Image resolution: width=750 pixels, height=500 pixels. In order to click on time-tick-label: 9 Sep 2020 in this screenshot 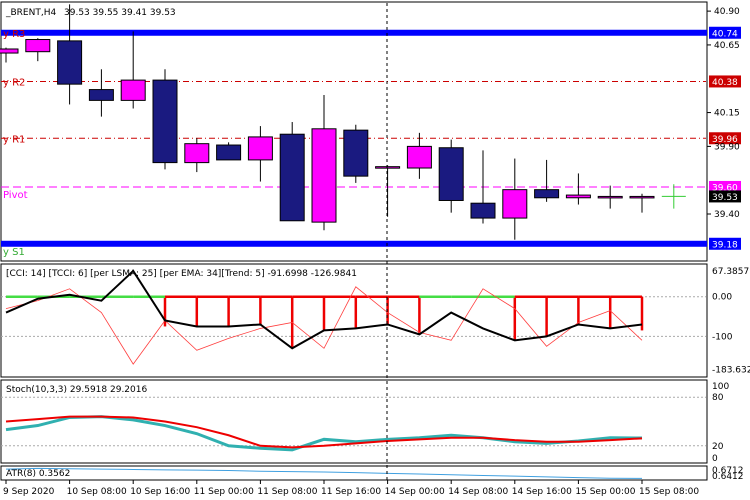, I will do `click(29, 492)`.